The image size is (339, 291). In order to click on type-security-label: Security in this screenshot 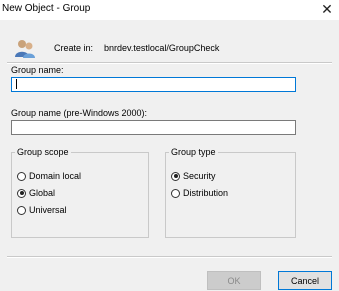, I will do `click(199, 176)`.